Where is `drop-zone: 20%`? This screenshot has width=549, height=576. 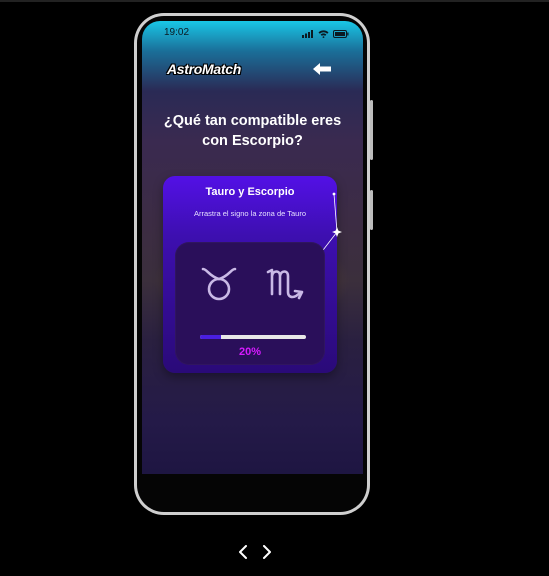
drop-zone: 20% is located at coordinates (250, 303).